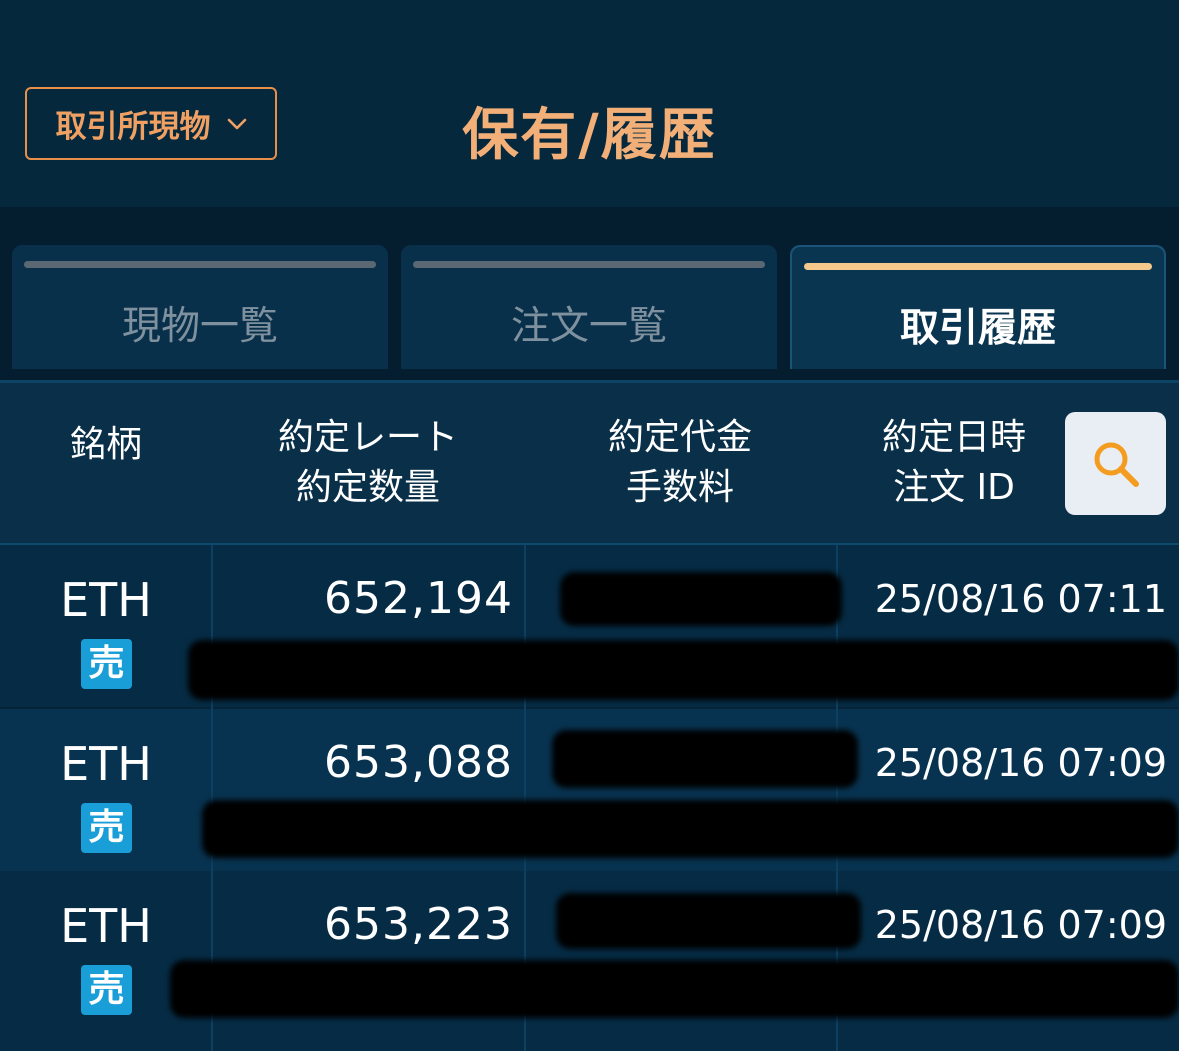  Describe the element at coordinates (954, 463) in the screenshot. I see `col-datetime-orderid: 約定日時 注文 ID` at that location.